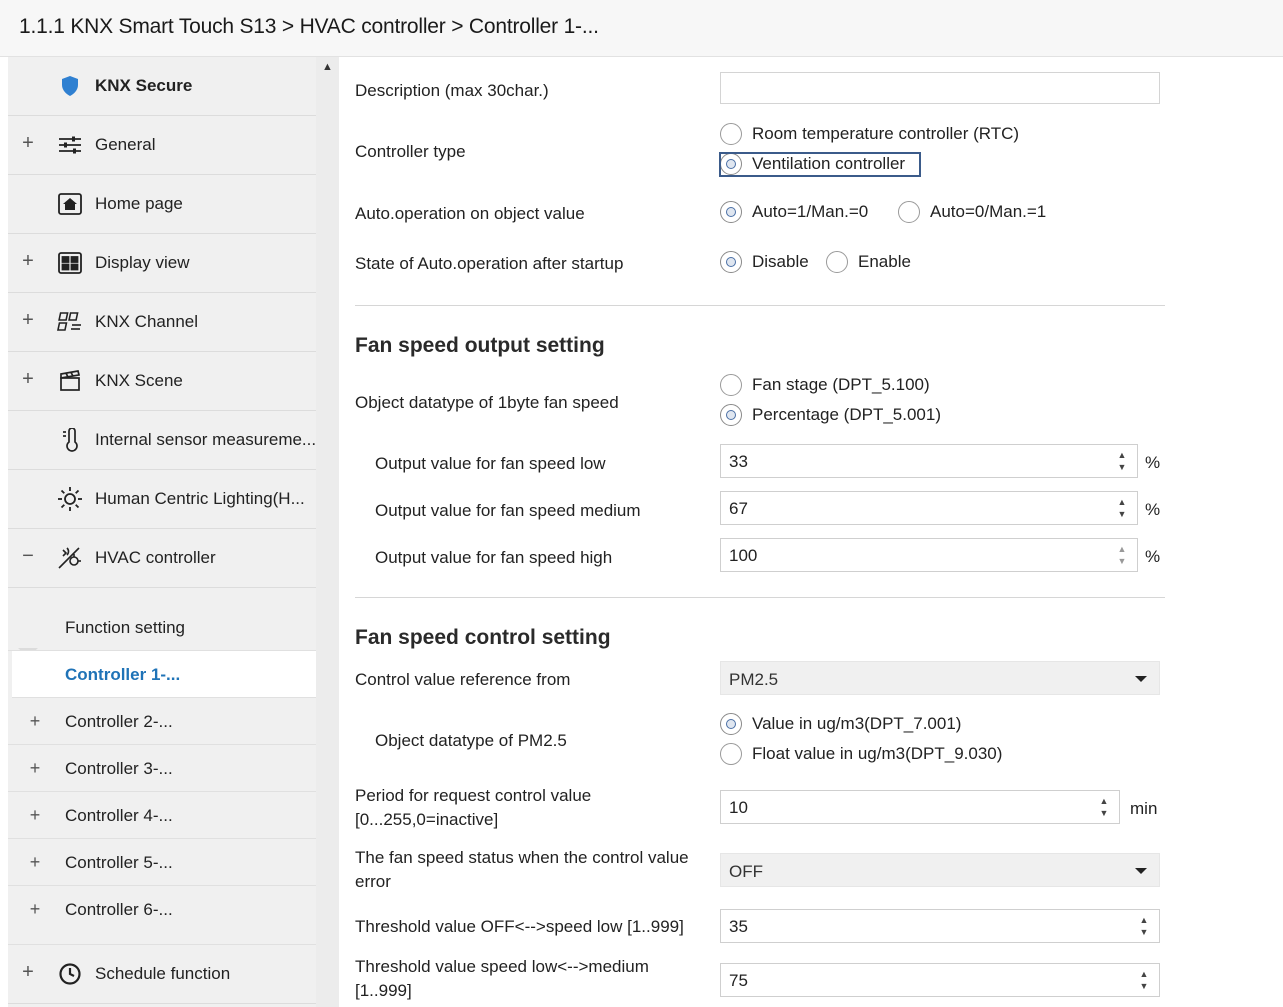 The image size is (1283, 1007). I want to click on radio-enable: Enable, so click(868, 262).